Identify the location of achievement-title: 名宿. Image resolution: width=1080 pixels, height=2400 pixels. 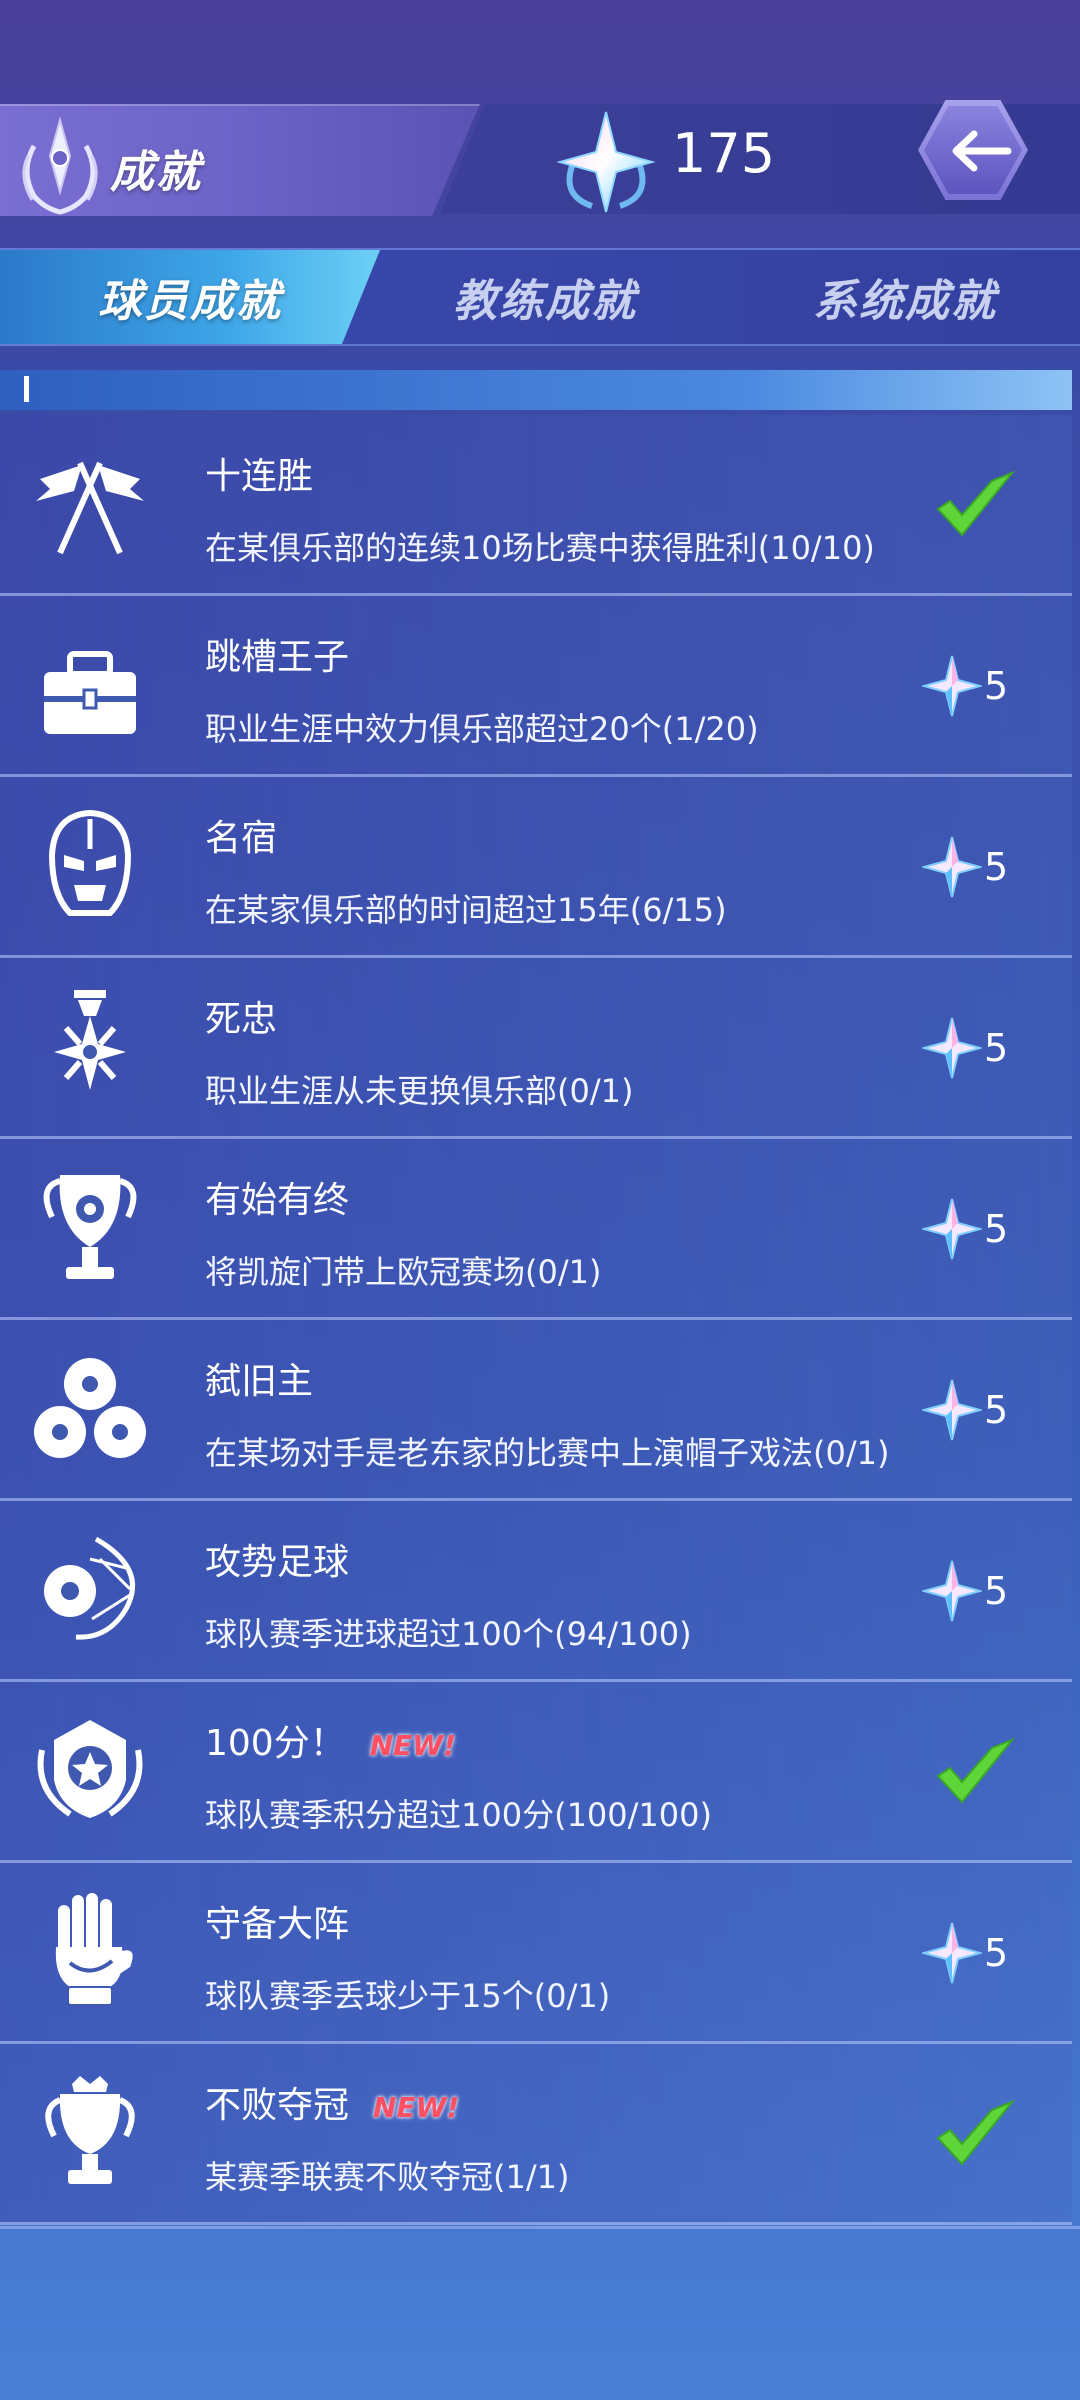
(241, 838).